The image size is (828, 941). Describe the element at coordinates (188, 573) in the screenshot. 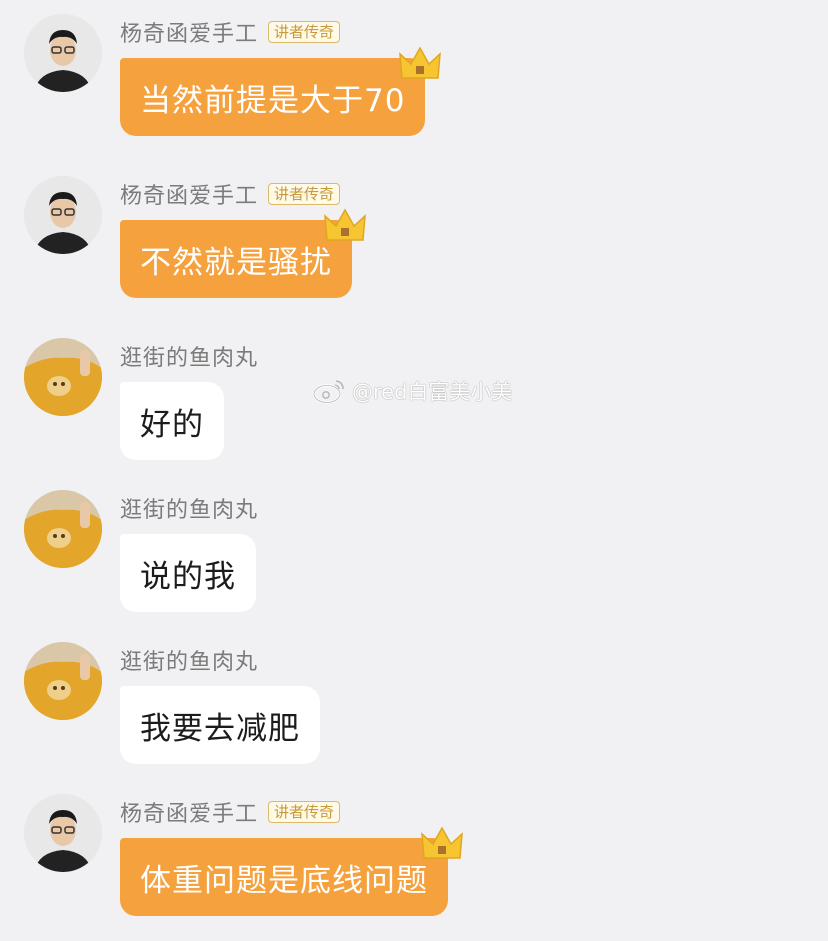

I see `message-bubble: 说的我` at that location.